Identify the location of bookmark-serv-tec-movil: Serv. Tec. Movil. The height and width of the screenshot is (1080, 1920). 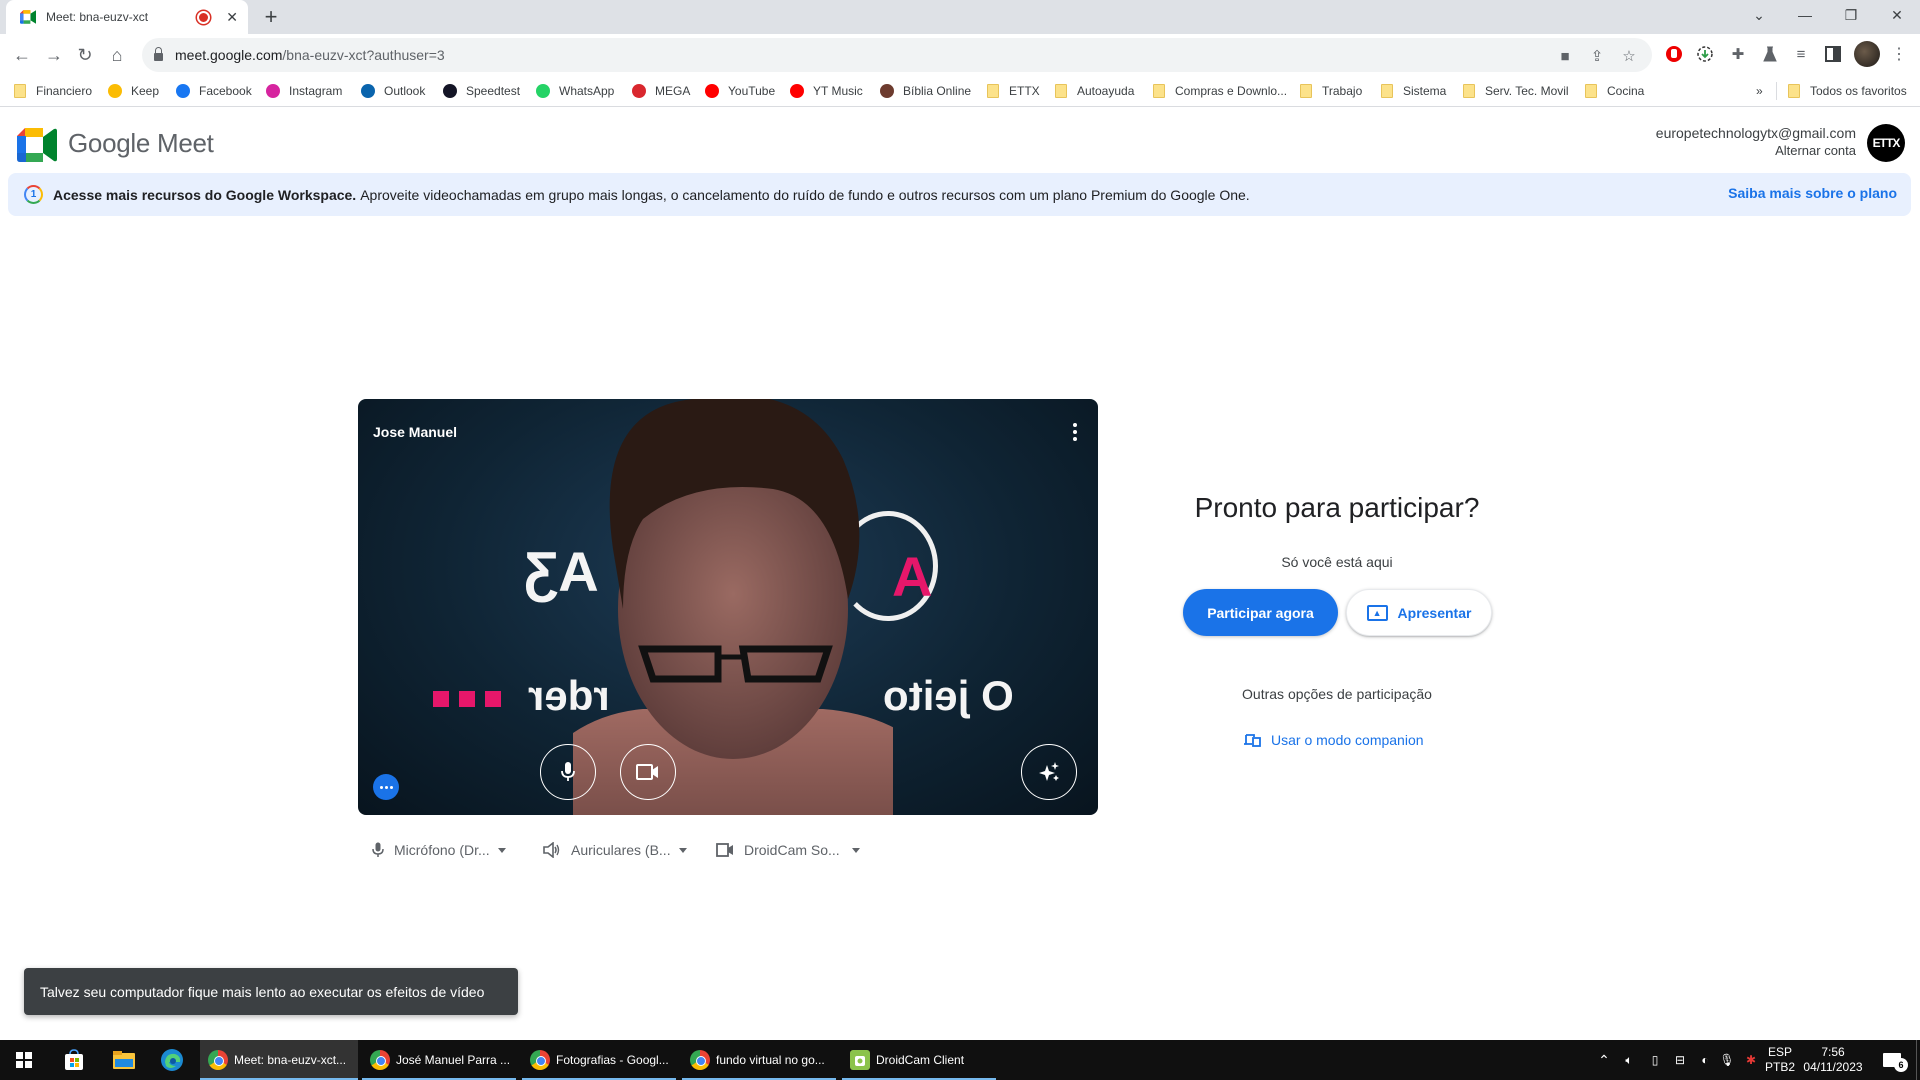
(1516, 91).